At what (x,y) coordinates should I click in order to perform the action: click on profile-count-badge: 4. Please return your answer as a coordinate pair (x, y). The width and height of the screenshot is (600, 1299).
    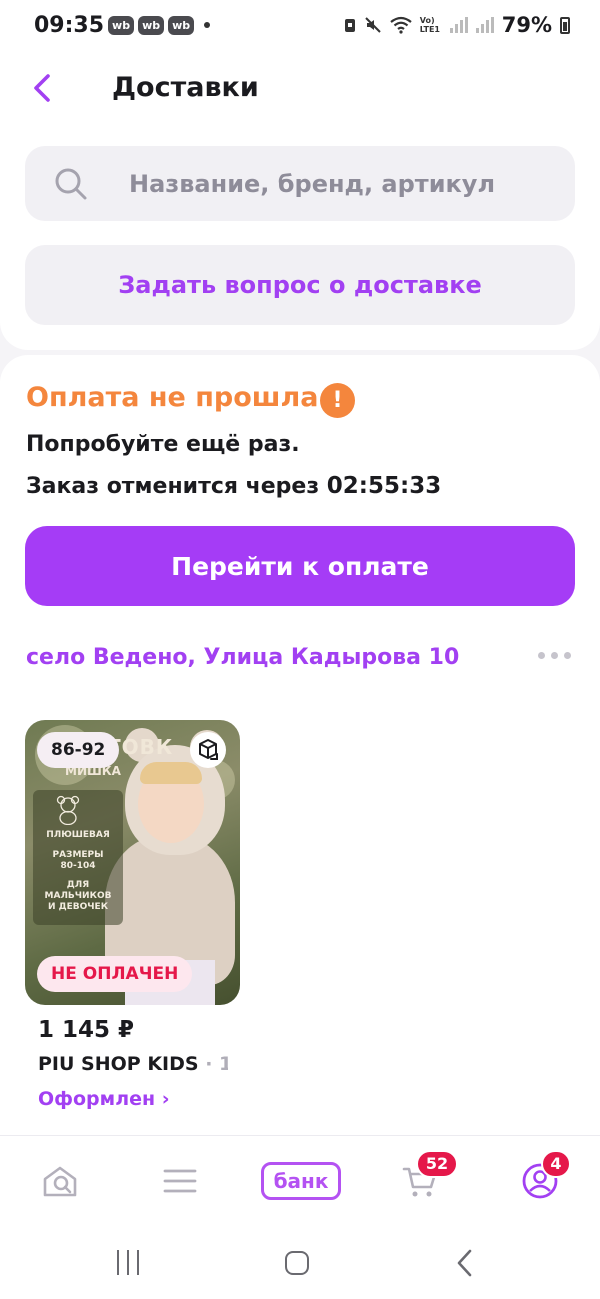
    Looking at the image, I should click on (556, 1164).